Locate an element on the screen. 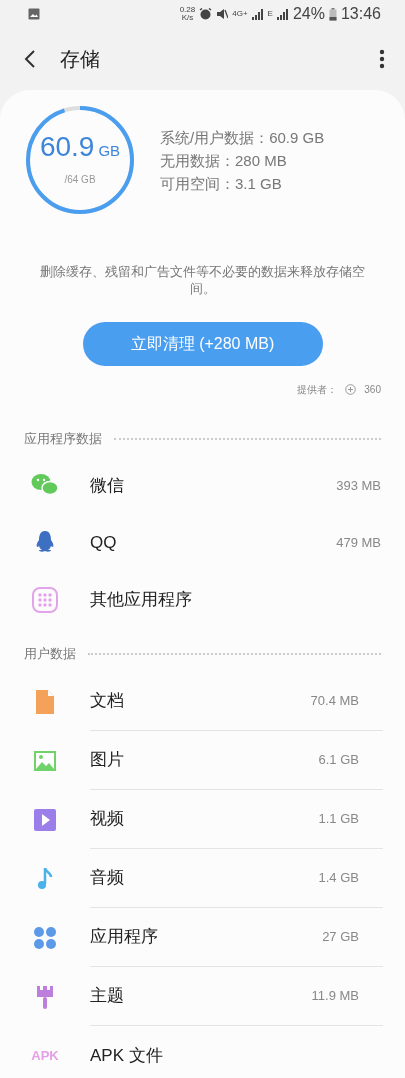 The height and width of the screenshot is (1078, 405). gallery-icon is located at coordinates (34, 14).